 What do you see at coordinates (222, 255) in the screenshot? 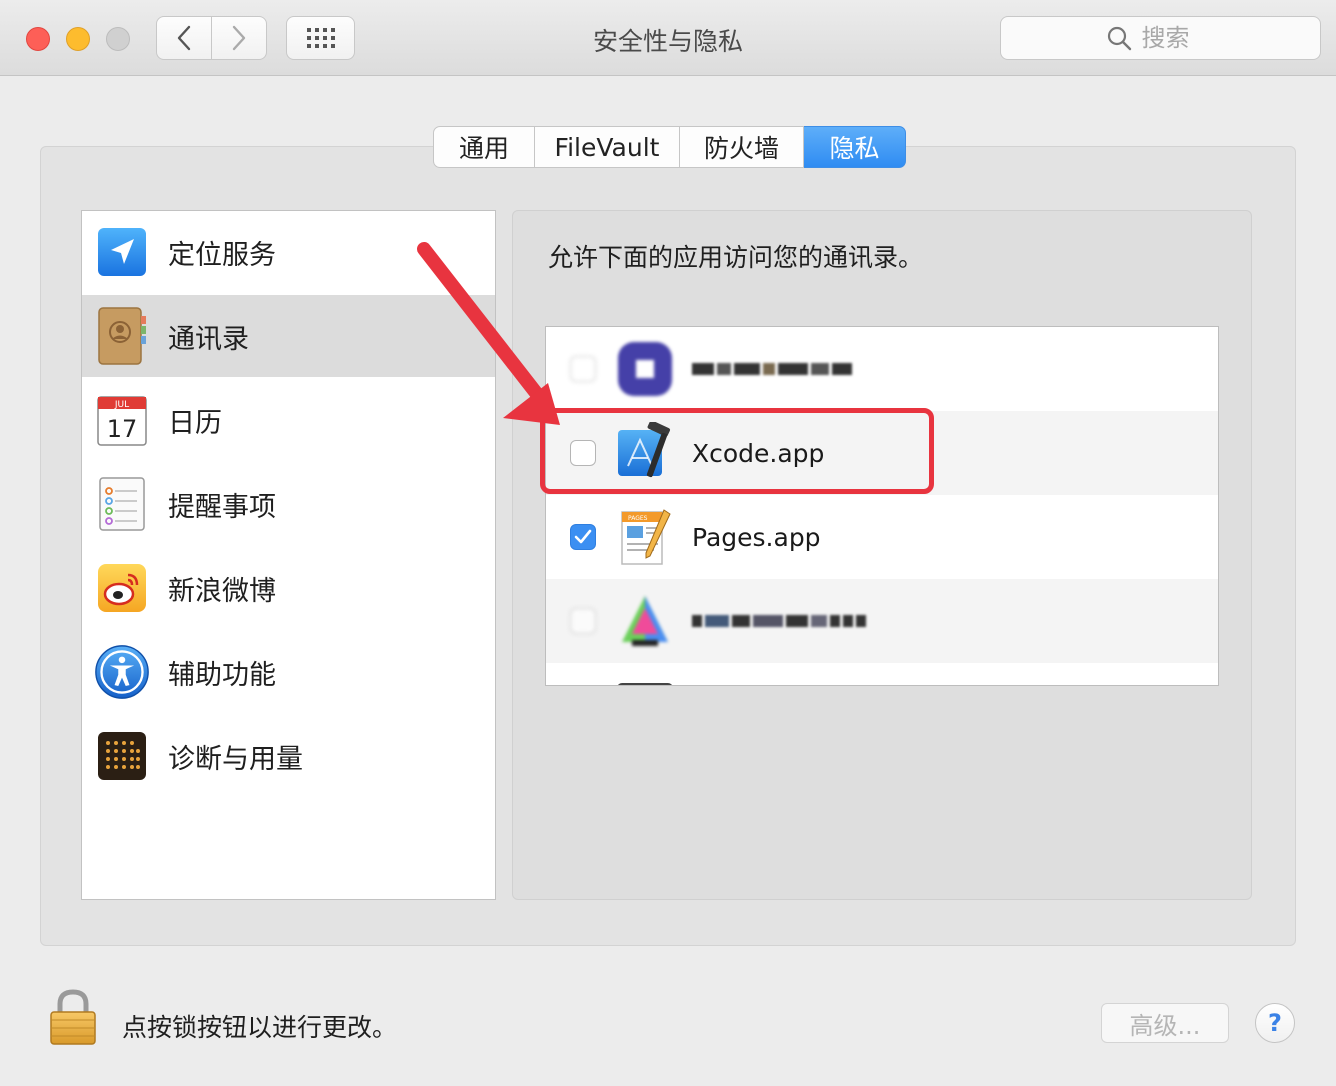
I see `sidebar-item-label: 定位服务` at bounding box center [222, 255].